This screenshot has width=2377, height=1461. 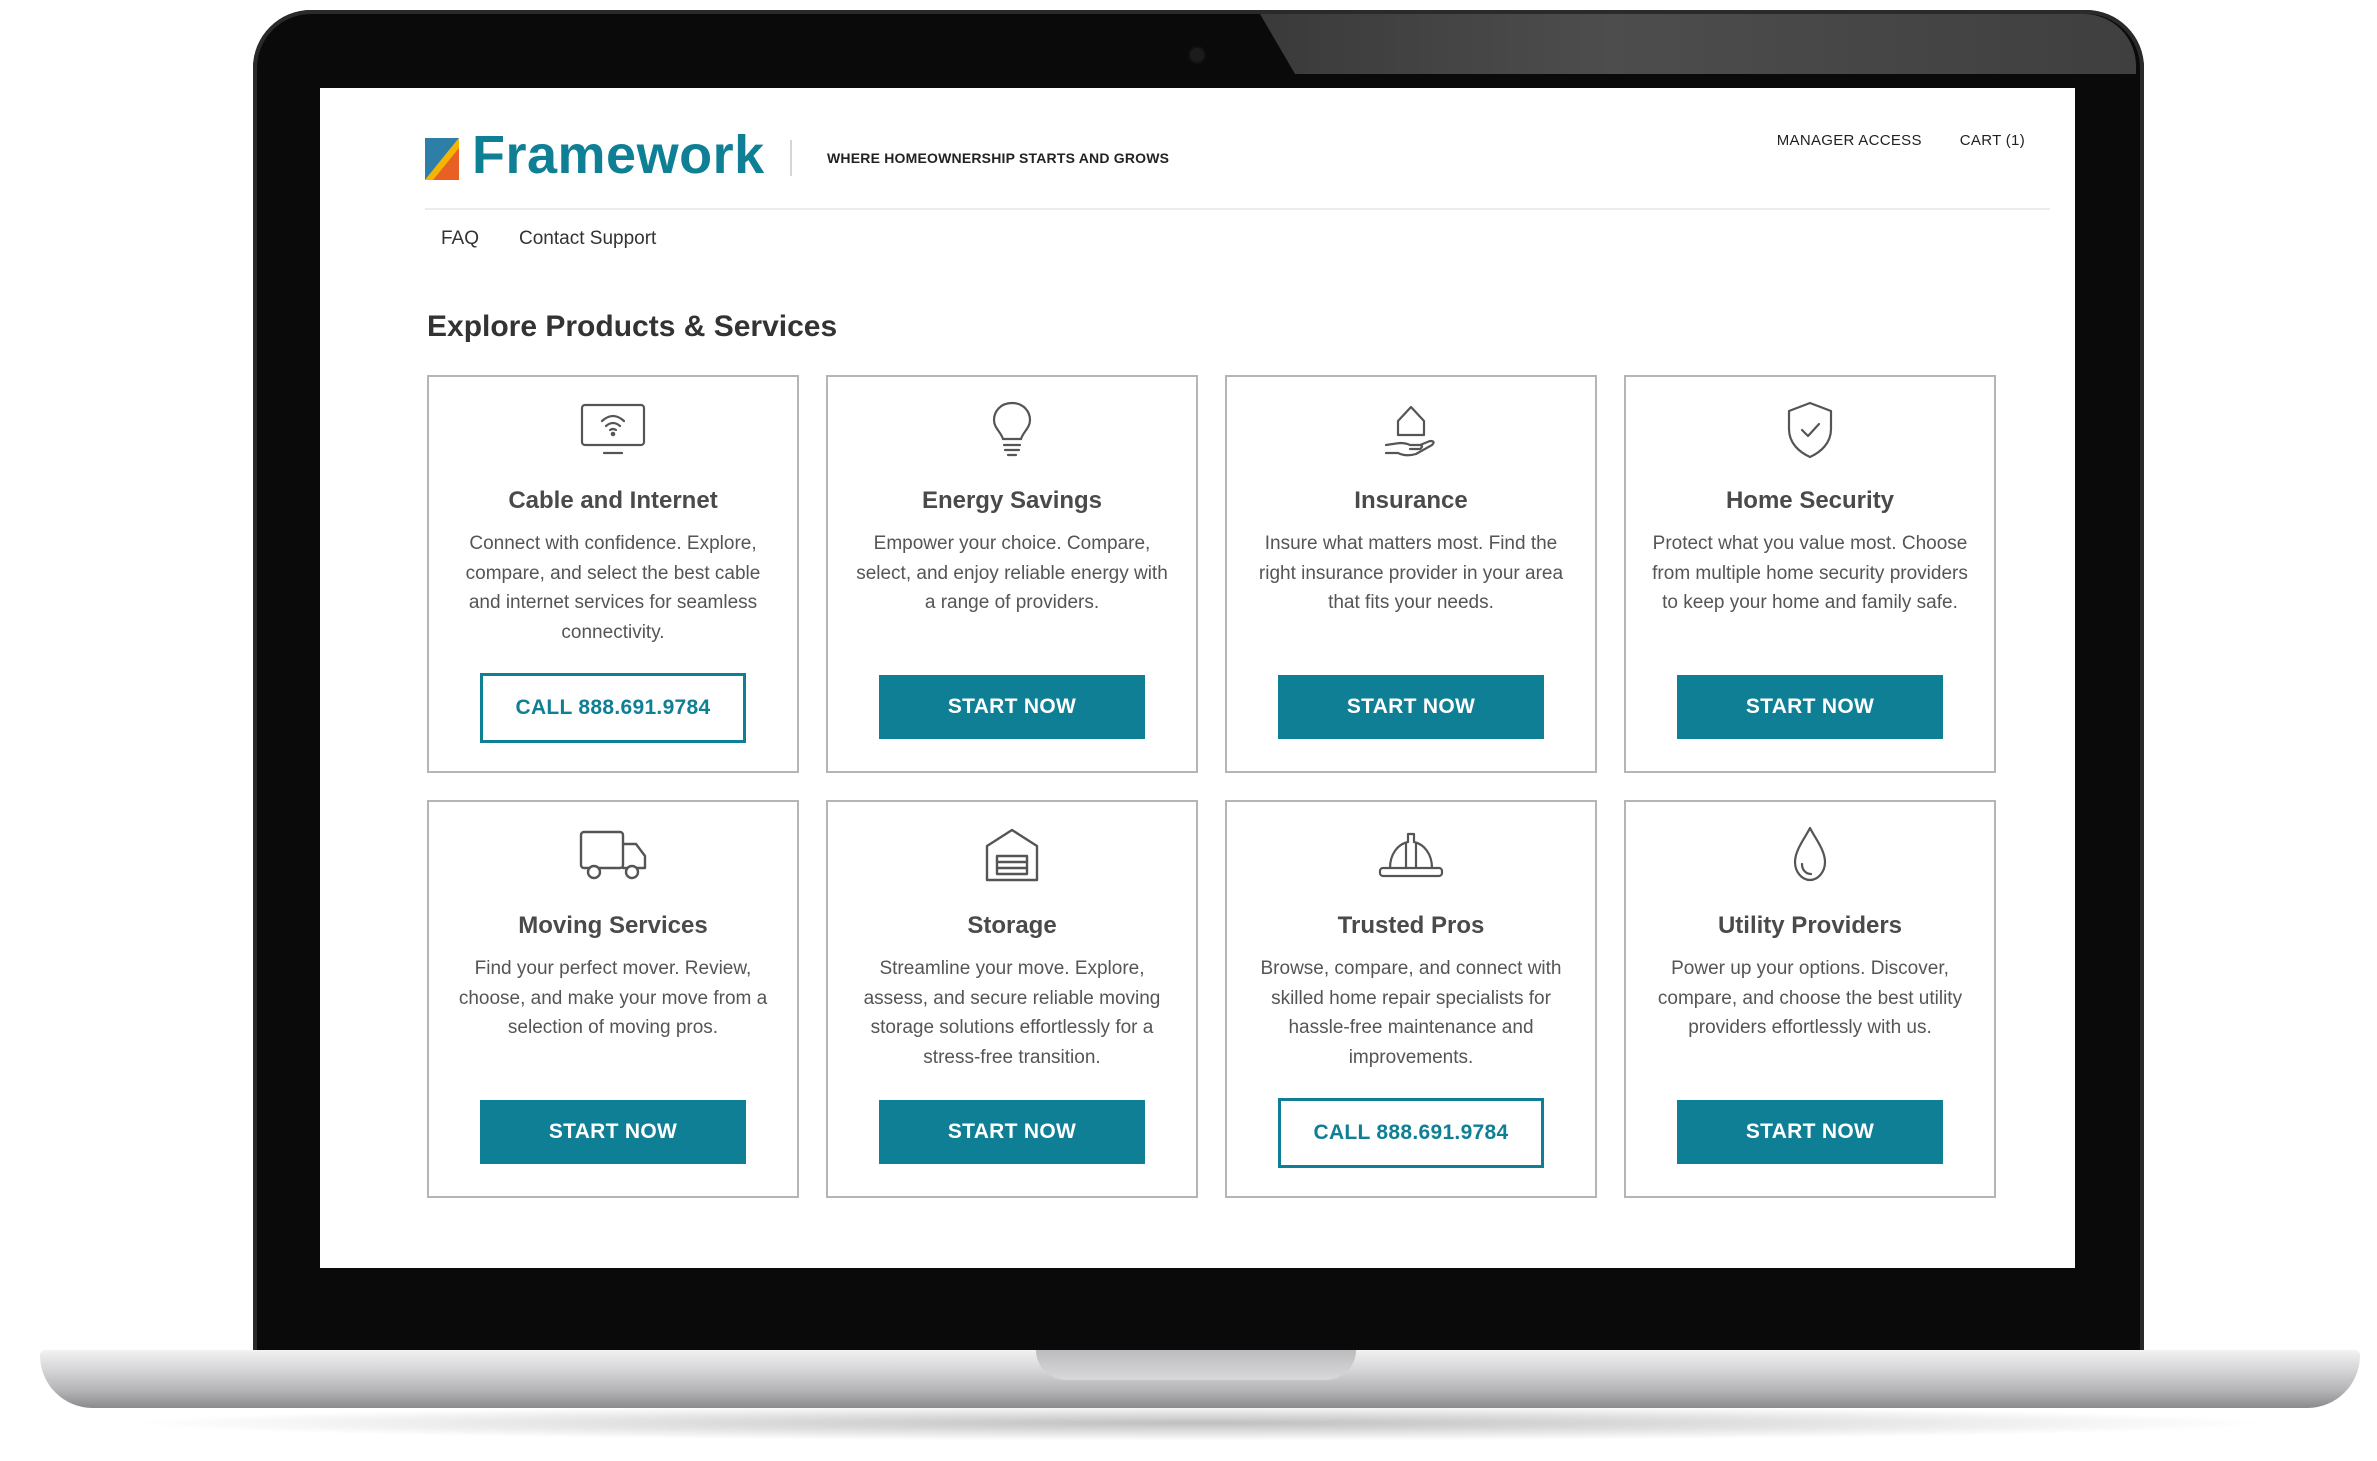 I want to click on logo-divider, so click(x=791, y=158).